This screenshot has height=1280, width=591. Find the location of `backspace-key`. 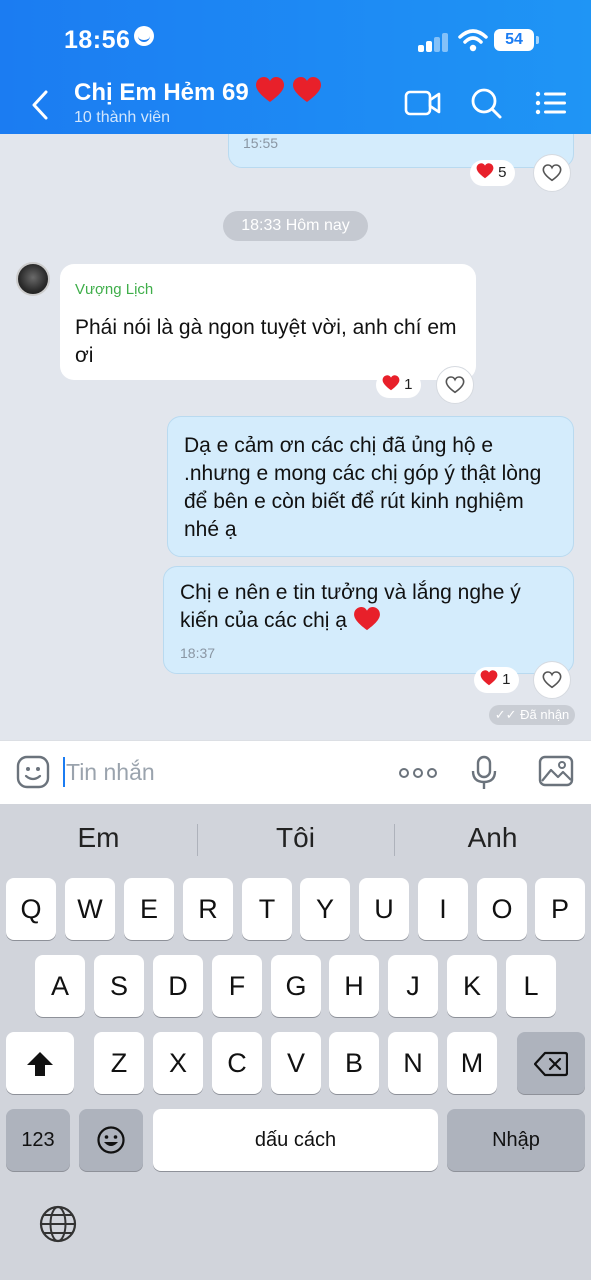

backspace-key is located at coordinates (551, 1063).